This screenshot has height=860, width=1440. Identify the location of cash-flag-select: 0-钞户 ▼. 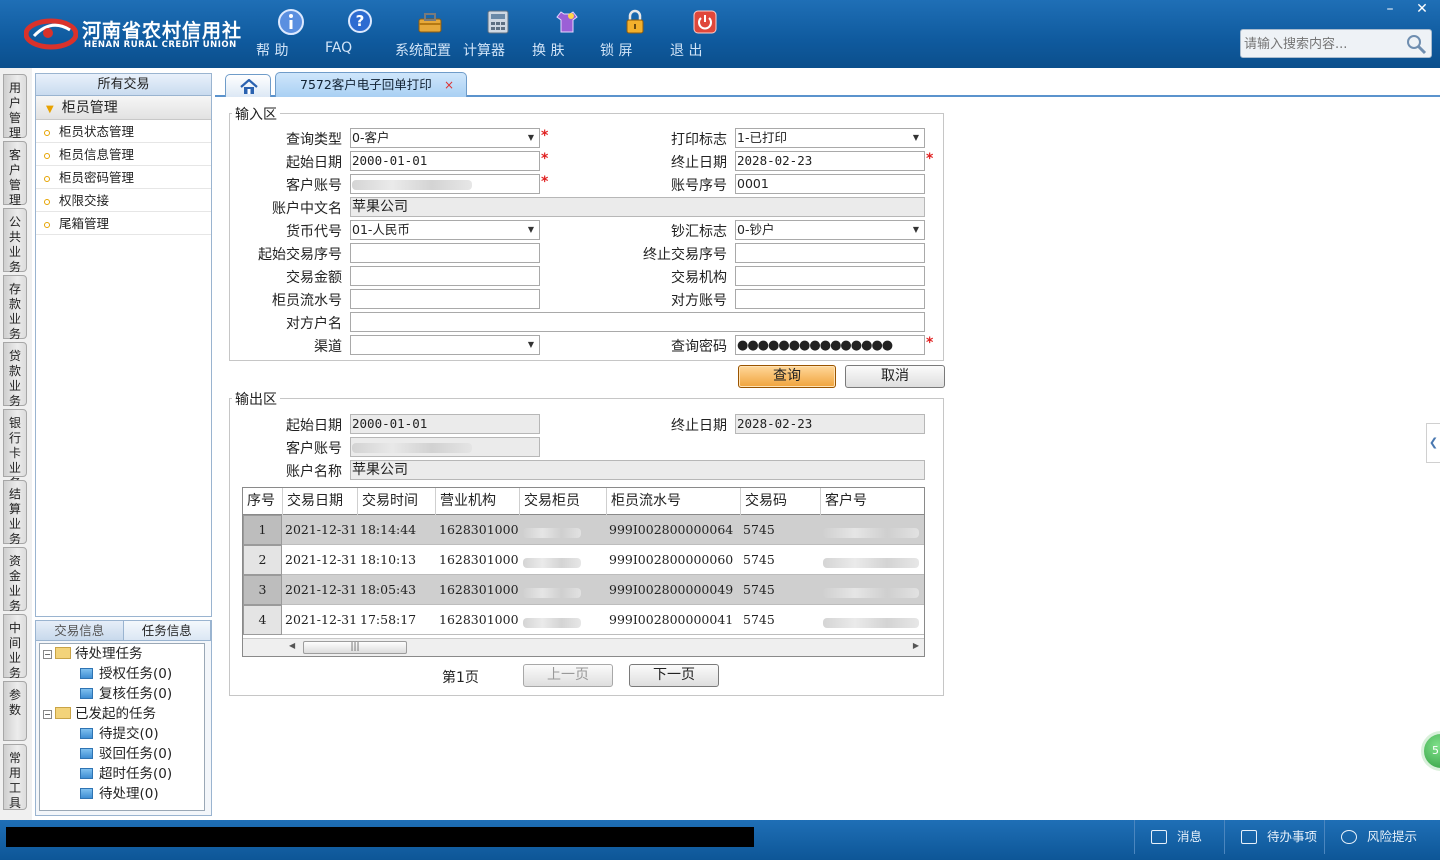
(830, 230).